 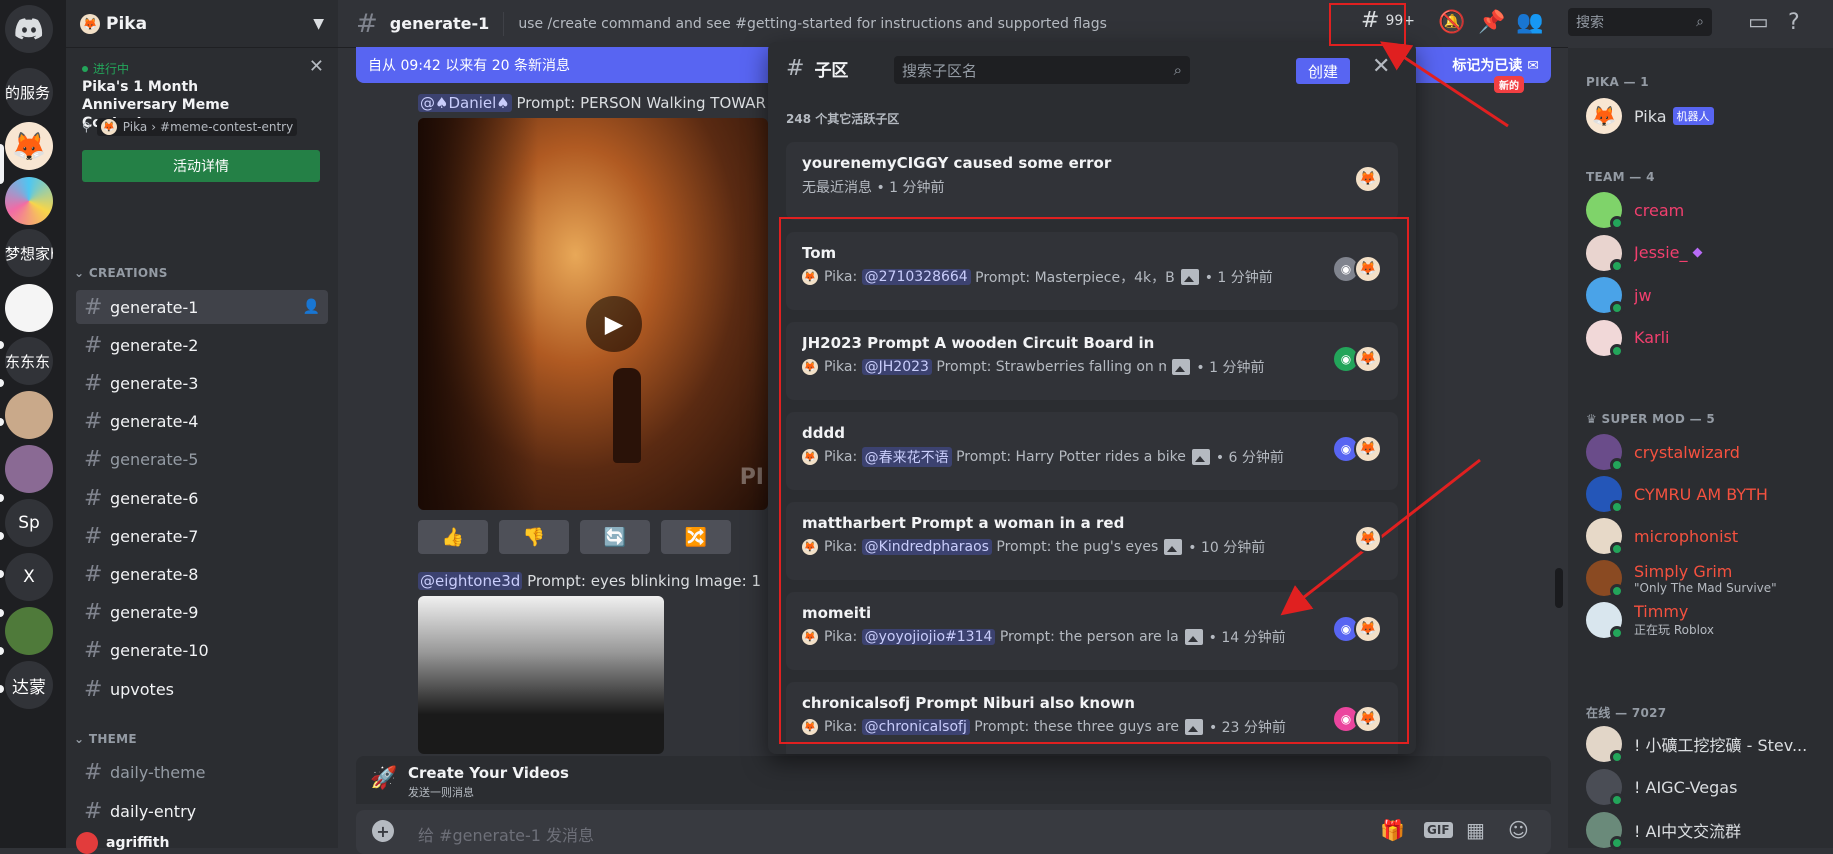 I want to click on member-online-1: ! AIGC-Vegas, so click(x=1706, y=787).